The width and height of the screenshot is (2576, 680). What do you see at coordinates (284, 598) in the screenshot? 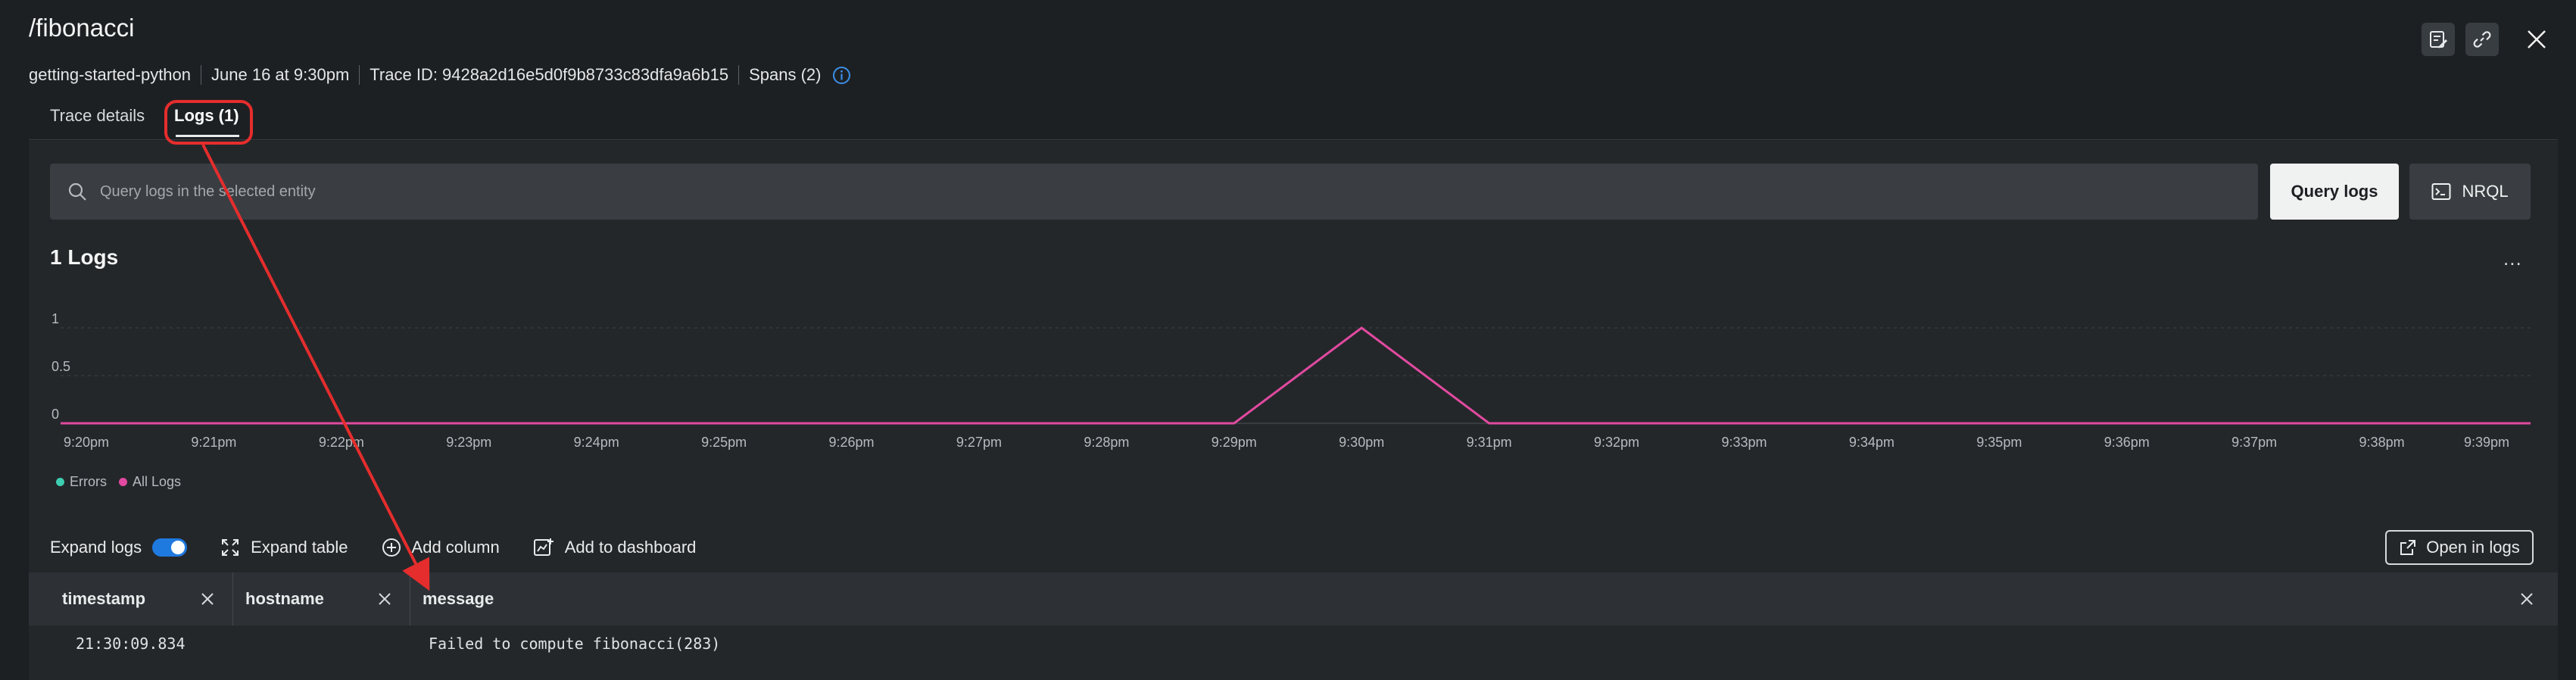
I see `column-label: hostname` at bounding box center [284, 598].